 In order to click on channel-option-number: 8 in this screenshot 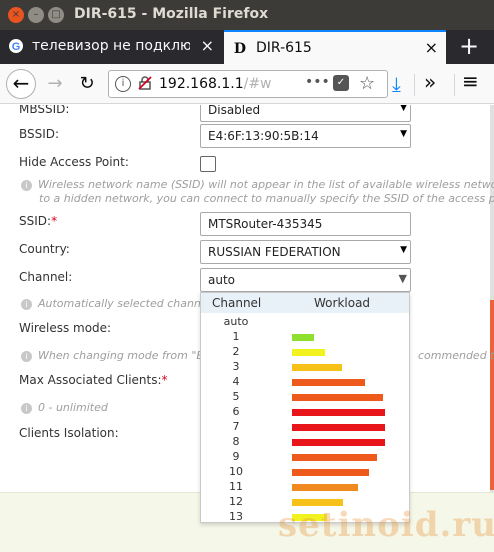, I will do `click(236, 441)`.